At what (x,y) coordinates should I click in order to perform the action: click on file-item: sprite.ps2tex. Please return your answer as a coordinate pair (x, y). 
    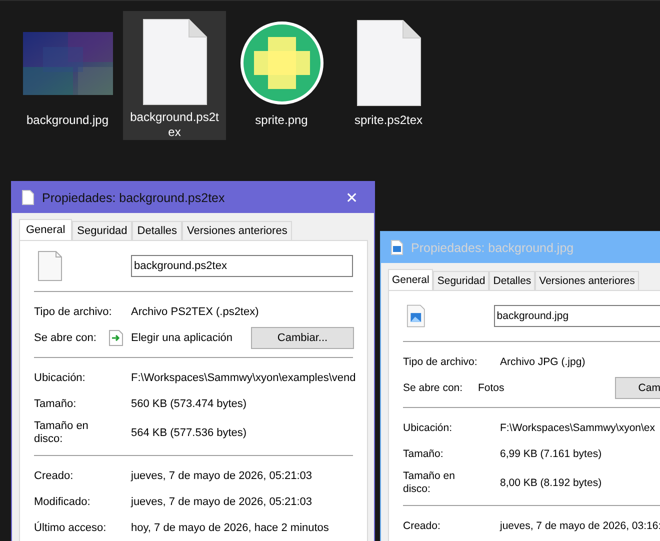
    Looking at the image, I should click on (388, 75).